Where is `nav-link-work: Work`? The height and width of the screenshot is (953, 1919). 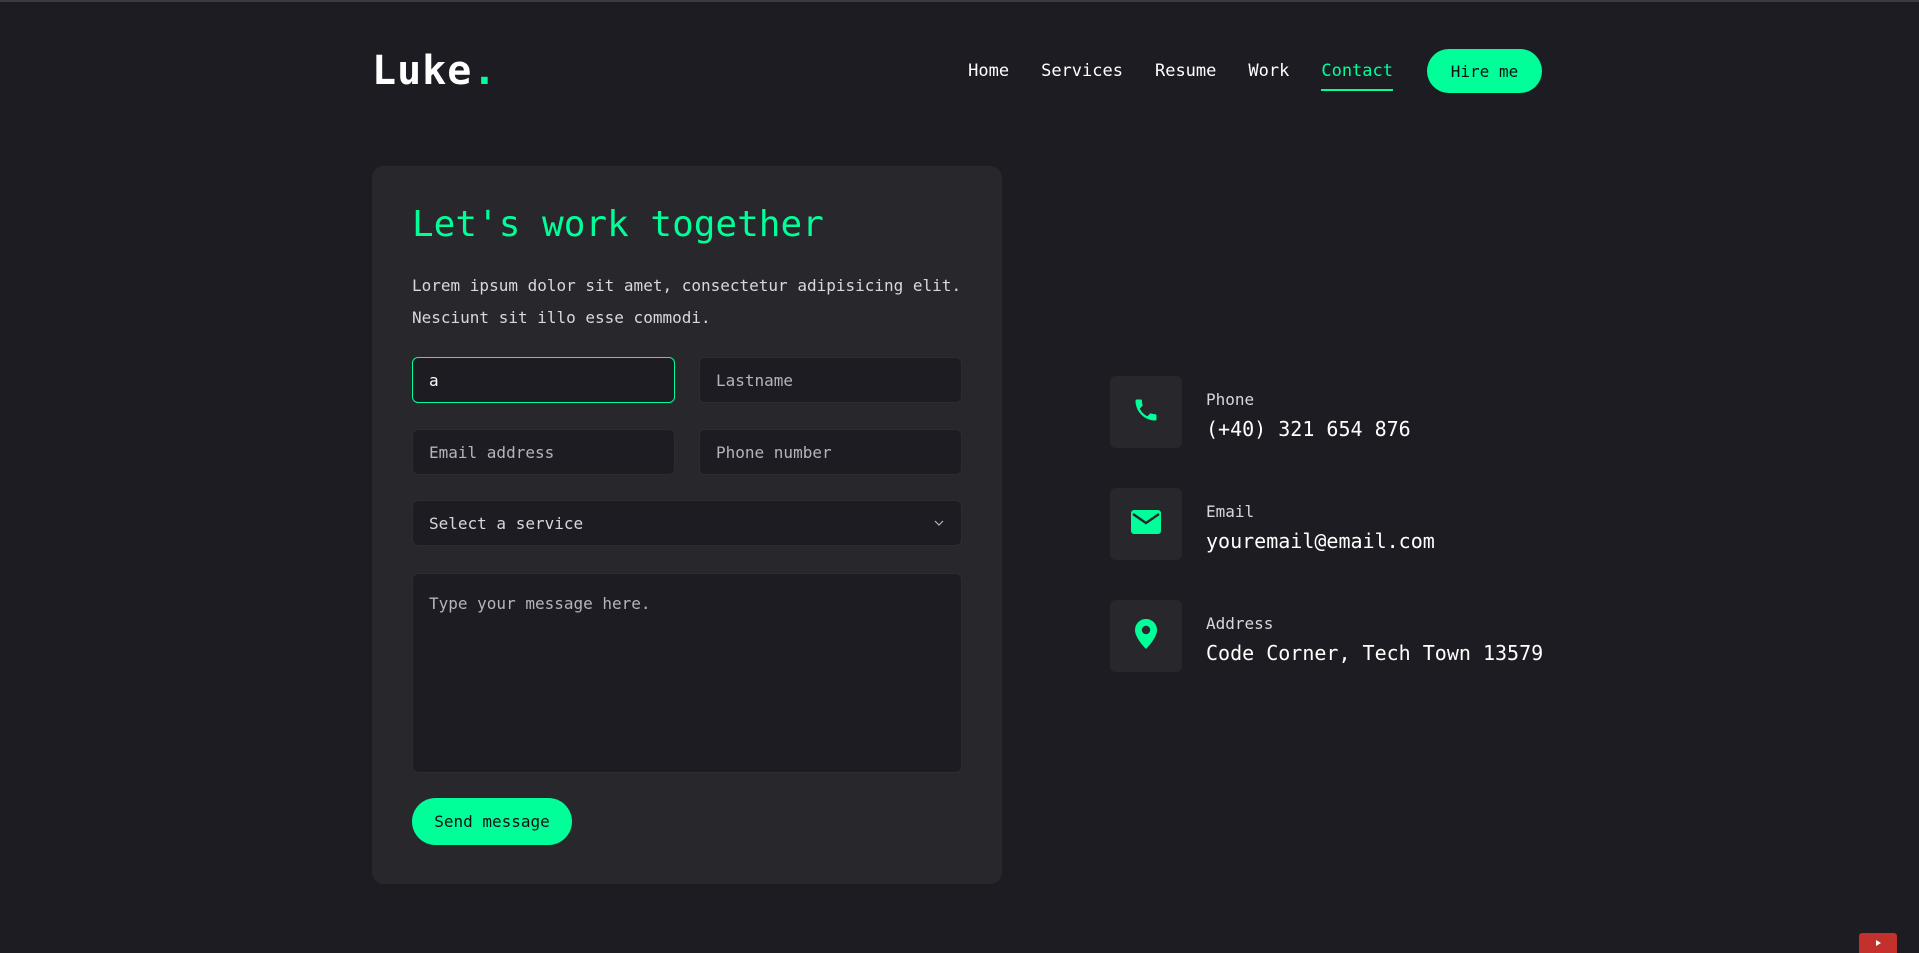 nav-link-work: Work is located at coordinates (1268, 74).